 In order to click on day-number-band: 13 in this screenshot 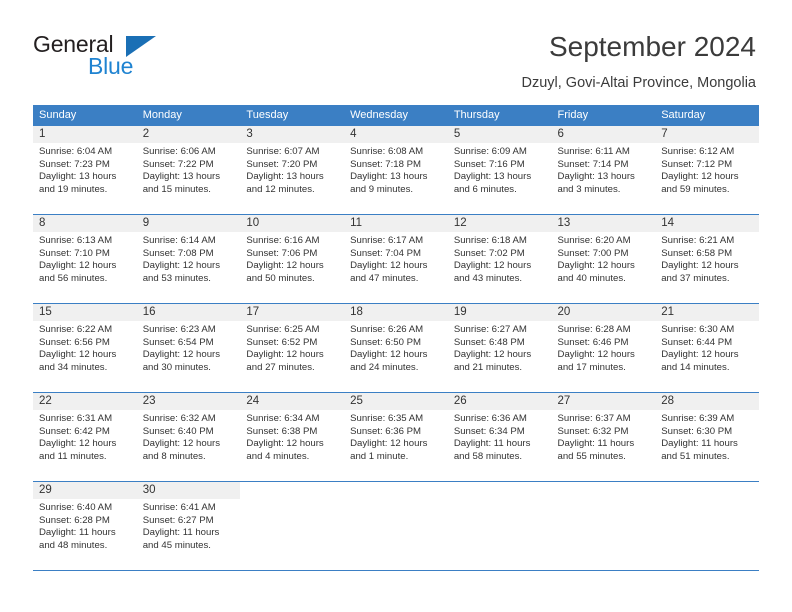, I will do `click(603, 223)`.